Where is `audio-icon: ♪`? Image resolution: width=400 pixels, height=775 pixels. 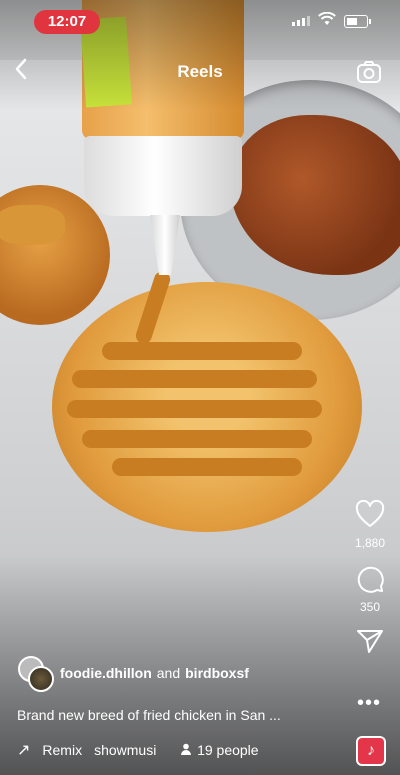
audio-icon: ♪ is located at coordinates (371, 751).